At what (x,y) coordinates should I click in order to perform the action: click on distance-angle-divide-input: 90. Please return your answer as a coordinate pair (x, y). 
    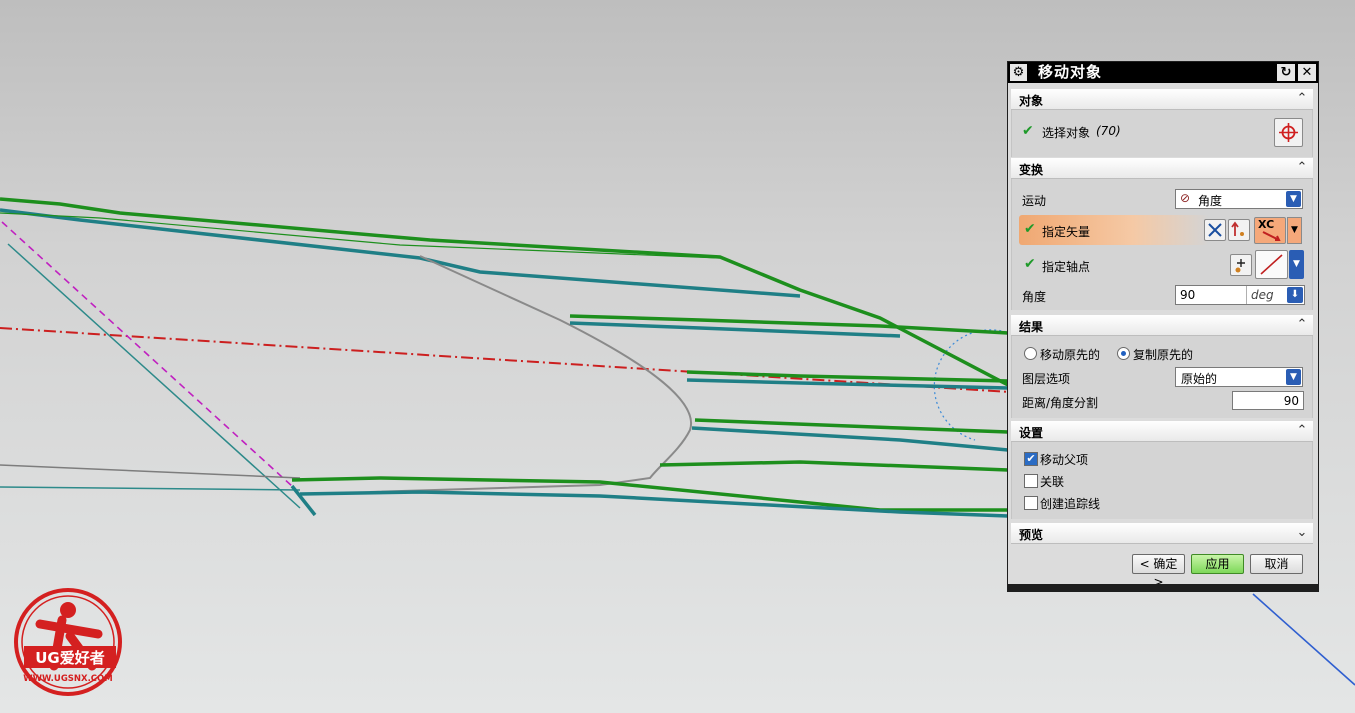
    Looking at the image, I should click on (1268, 400).